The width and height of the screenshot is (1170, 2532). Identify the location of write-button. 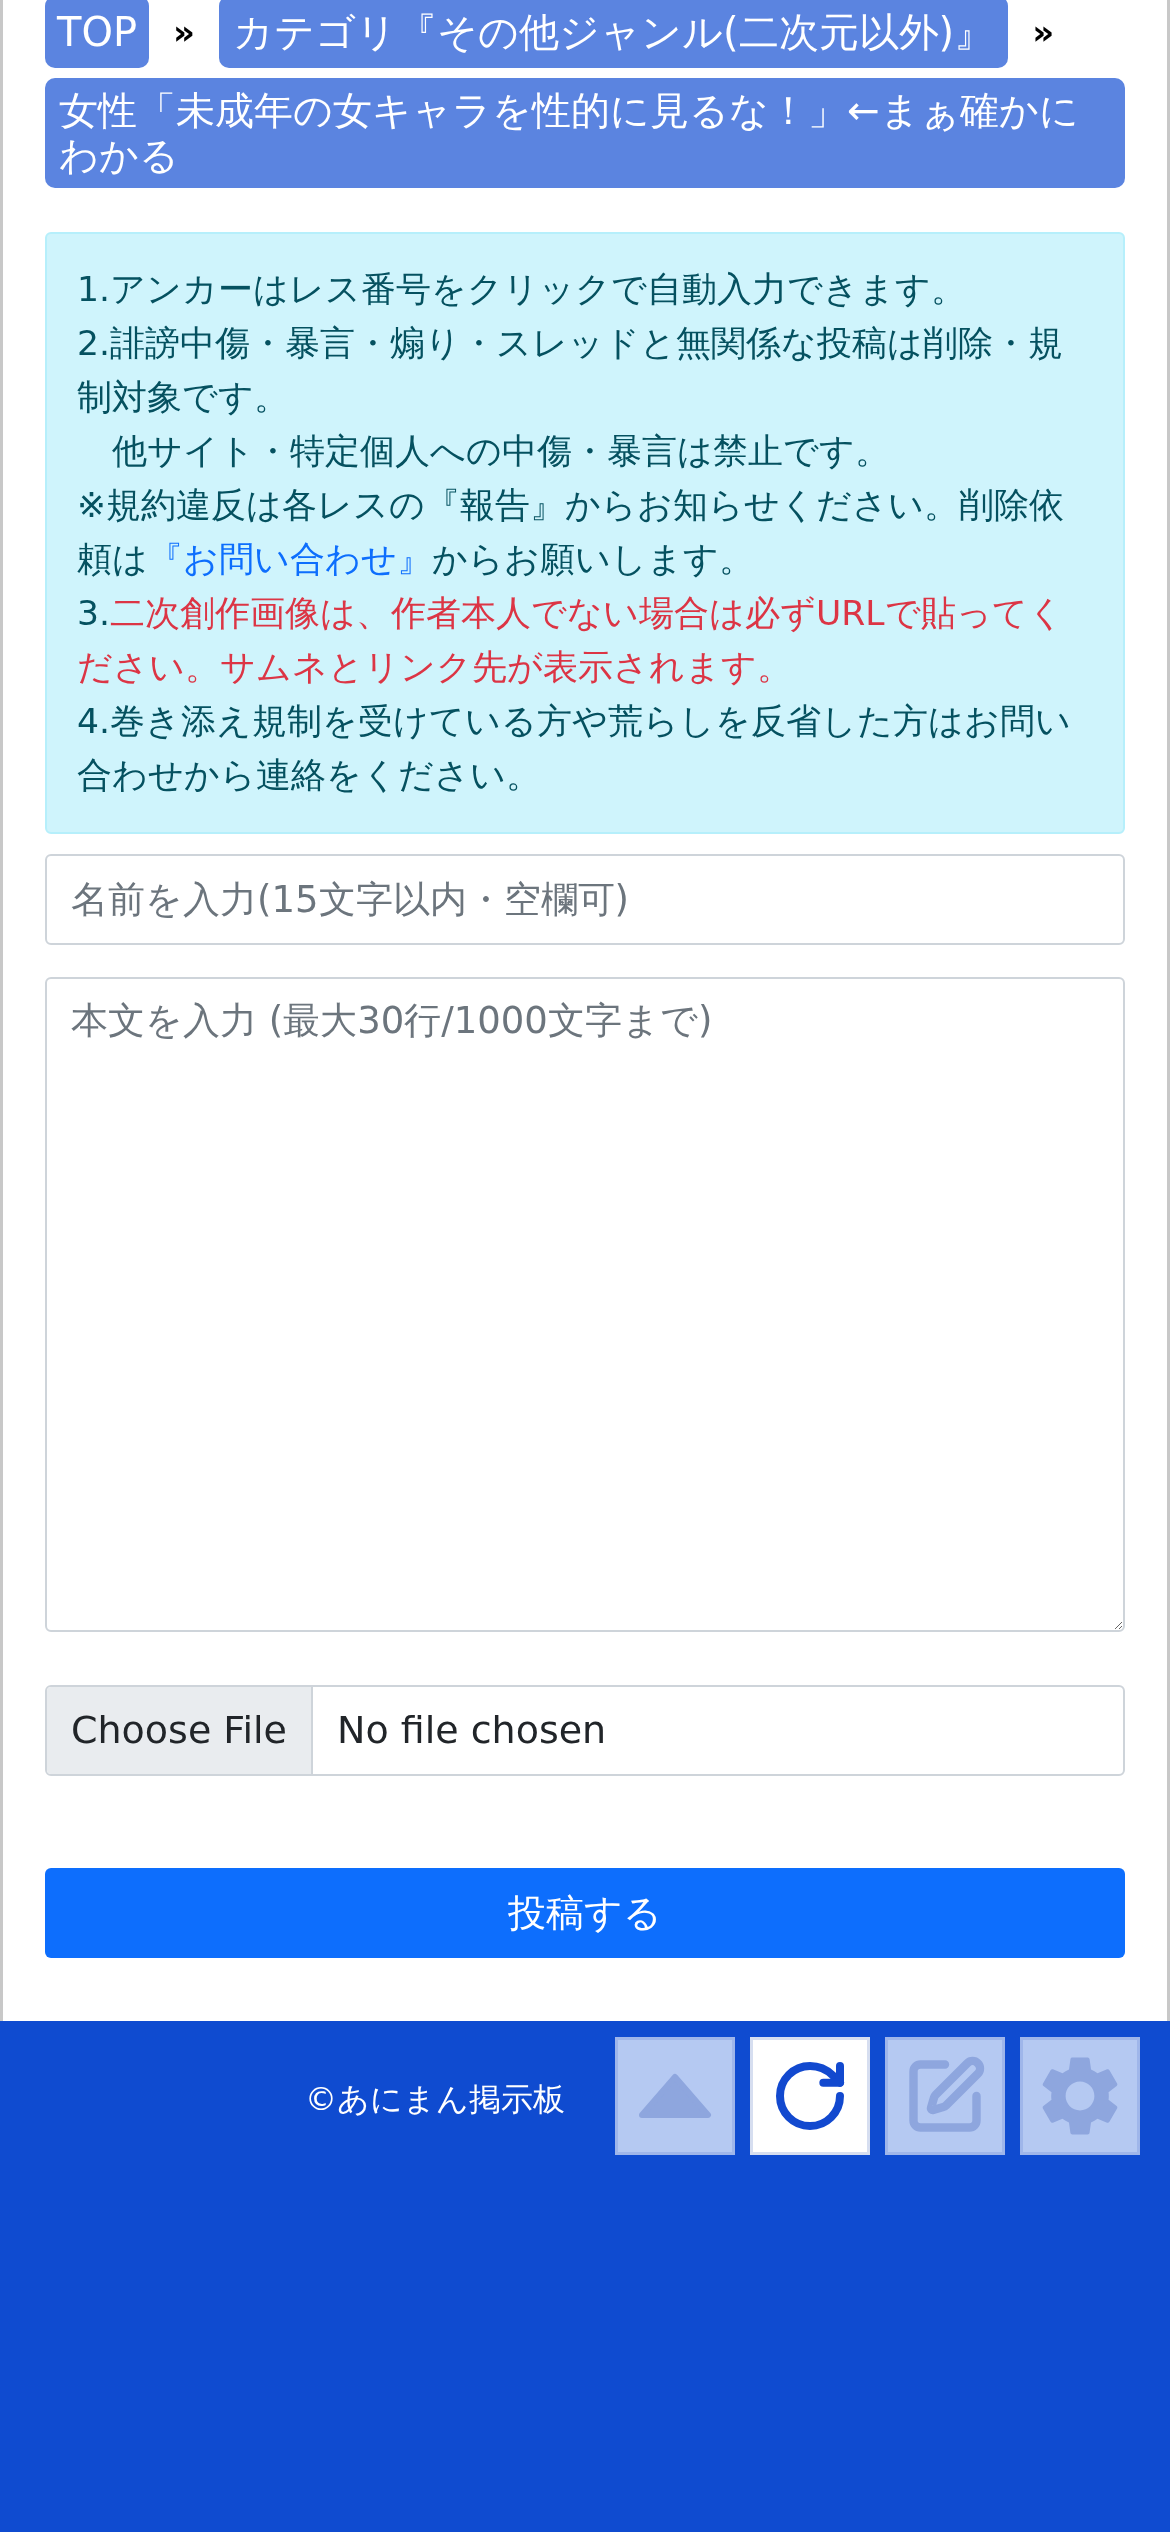
(945, 2096).